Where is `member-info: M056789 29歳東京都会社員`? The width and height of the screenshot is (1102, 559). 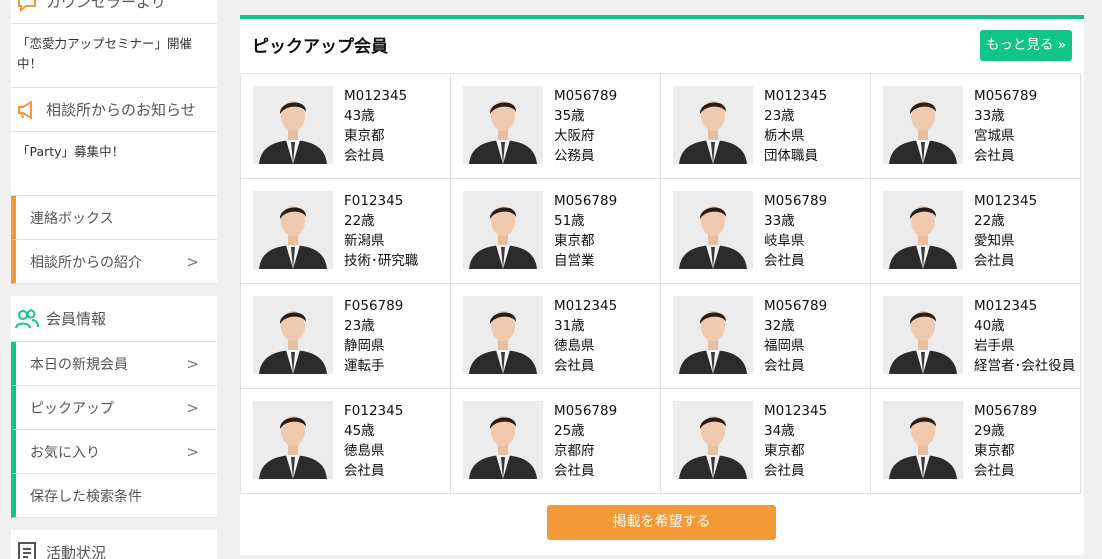 member-info: M056789 29歳東京都会社員 is located at coordinates (1005, 447).